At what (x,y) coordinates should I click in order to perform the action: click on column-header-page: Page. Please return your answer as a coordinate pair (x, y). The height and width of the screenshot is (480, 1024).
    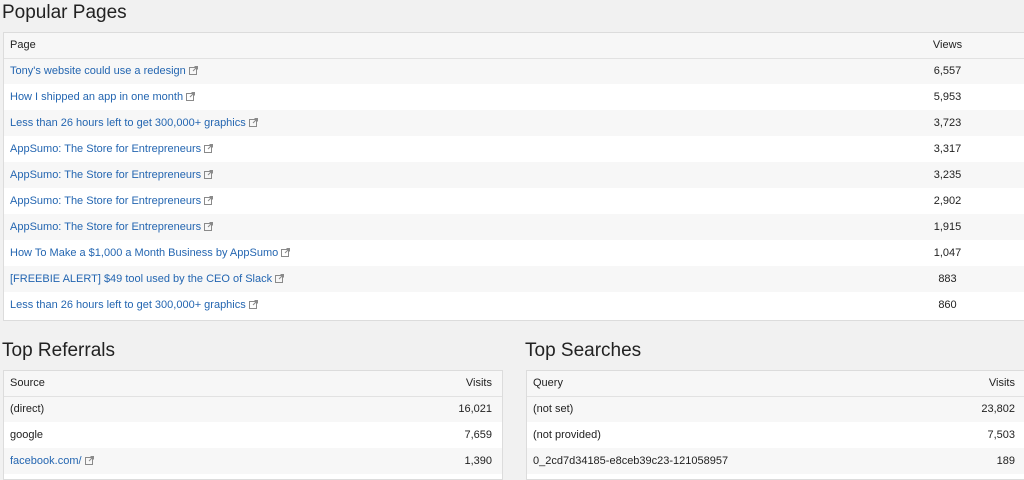
    Looking at the image, I should click on (23, 45).